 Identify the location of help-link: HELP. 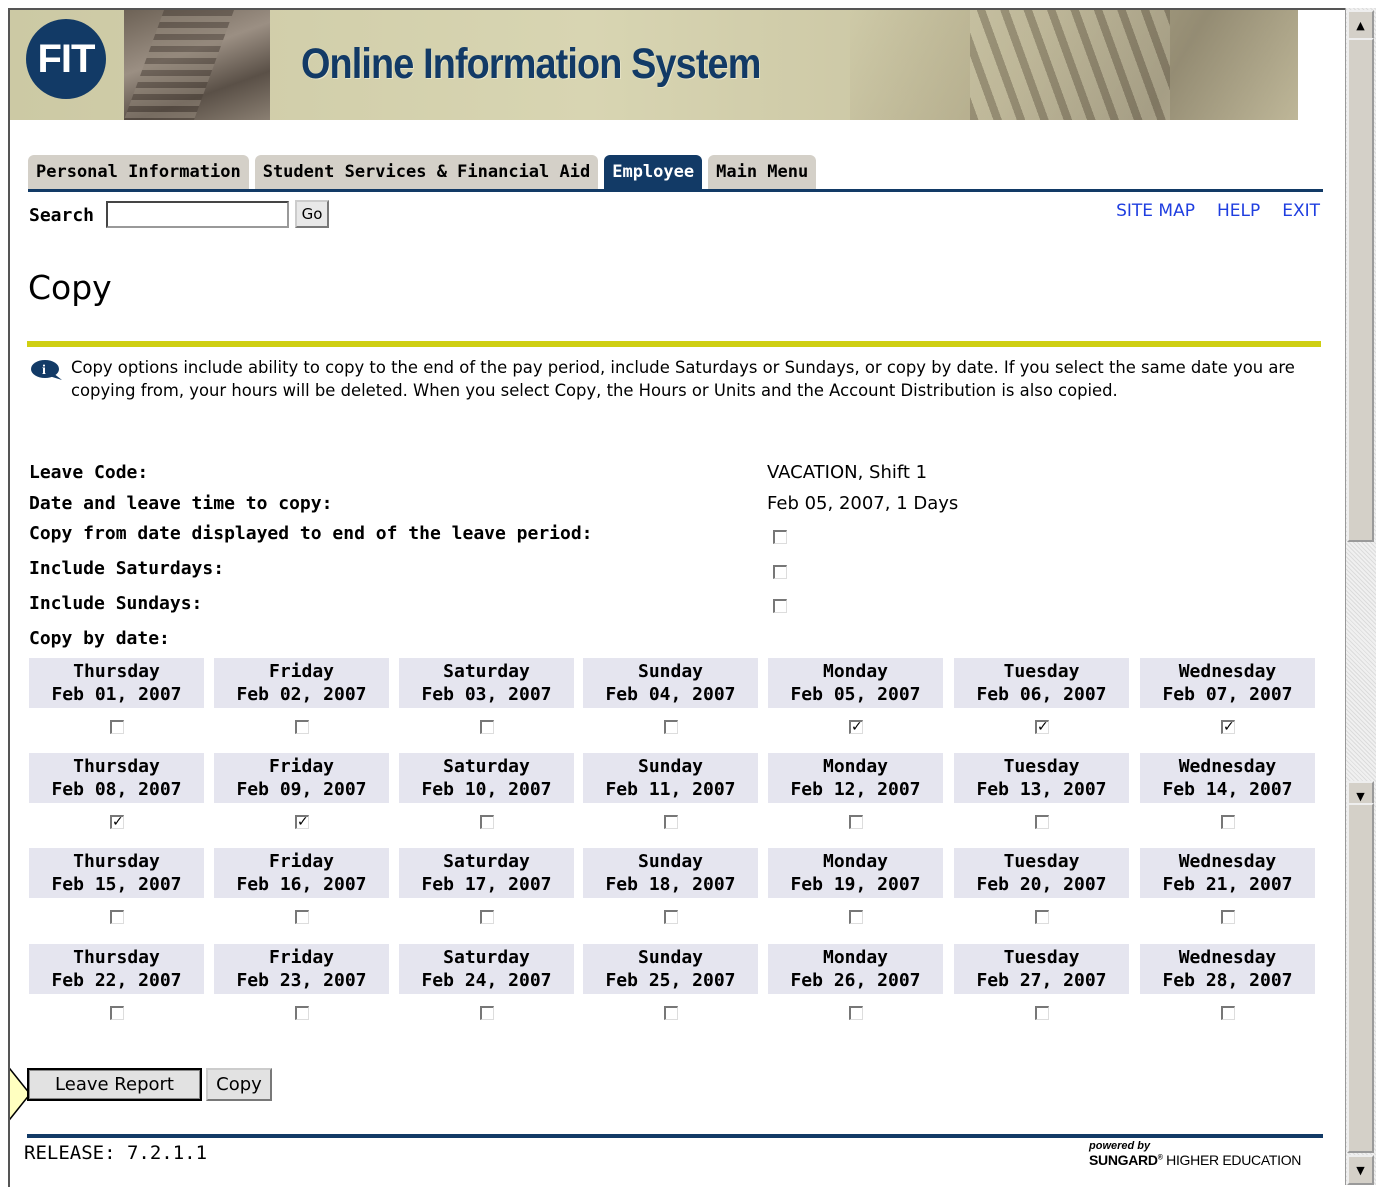
(1238, 211).